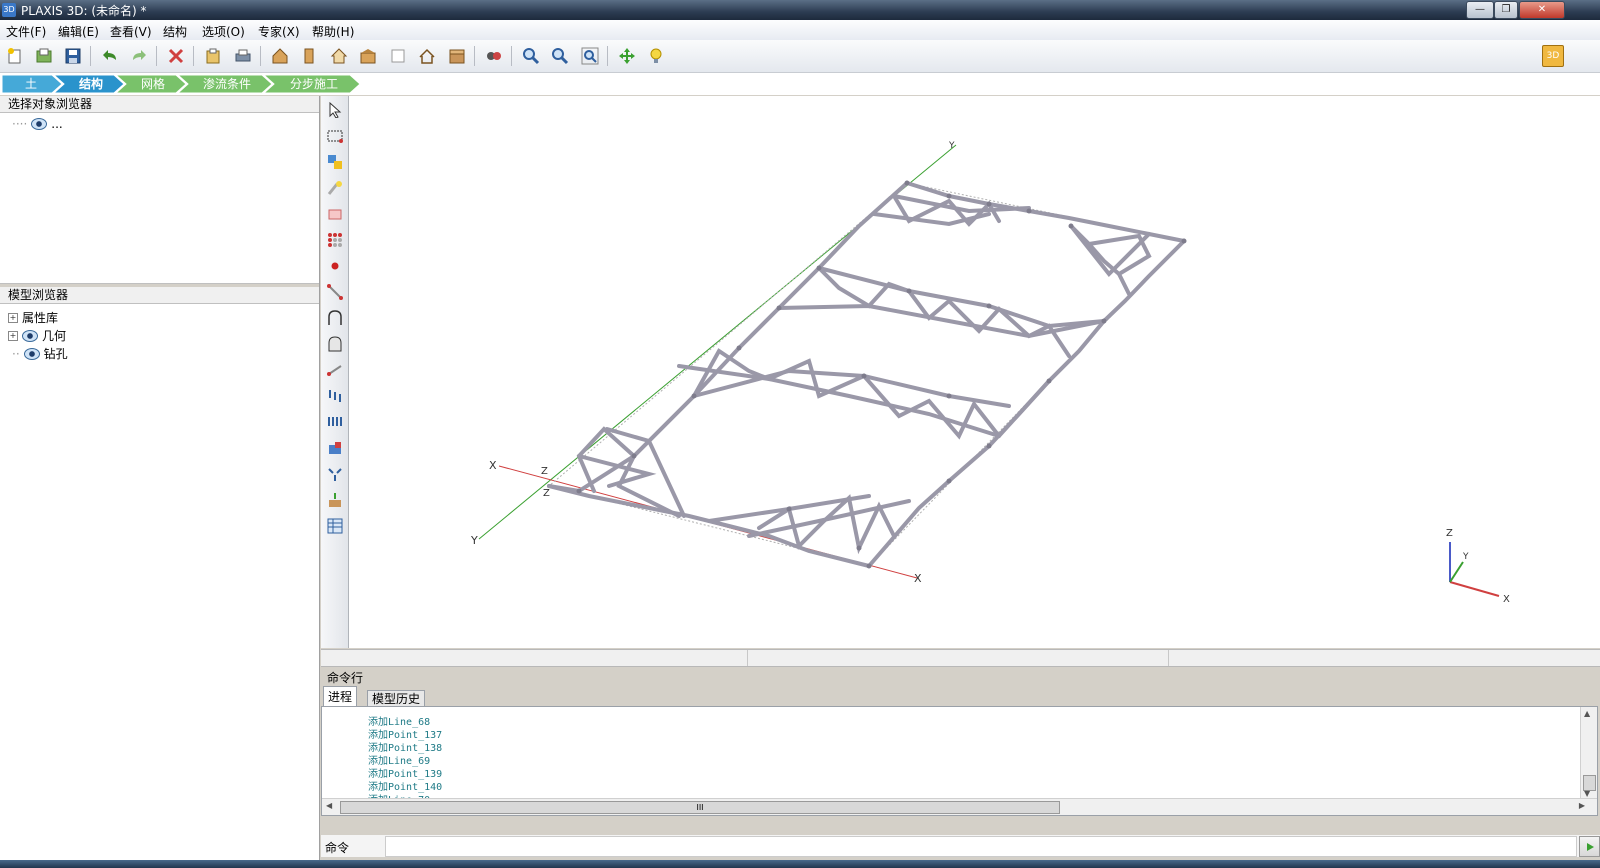 This screenshot has width=1600, height=868. What do you see at coordinates (314, 84) in the screenshot?
I see `tab-staged-construction: 分步施工` at bounding box center [314, 84].